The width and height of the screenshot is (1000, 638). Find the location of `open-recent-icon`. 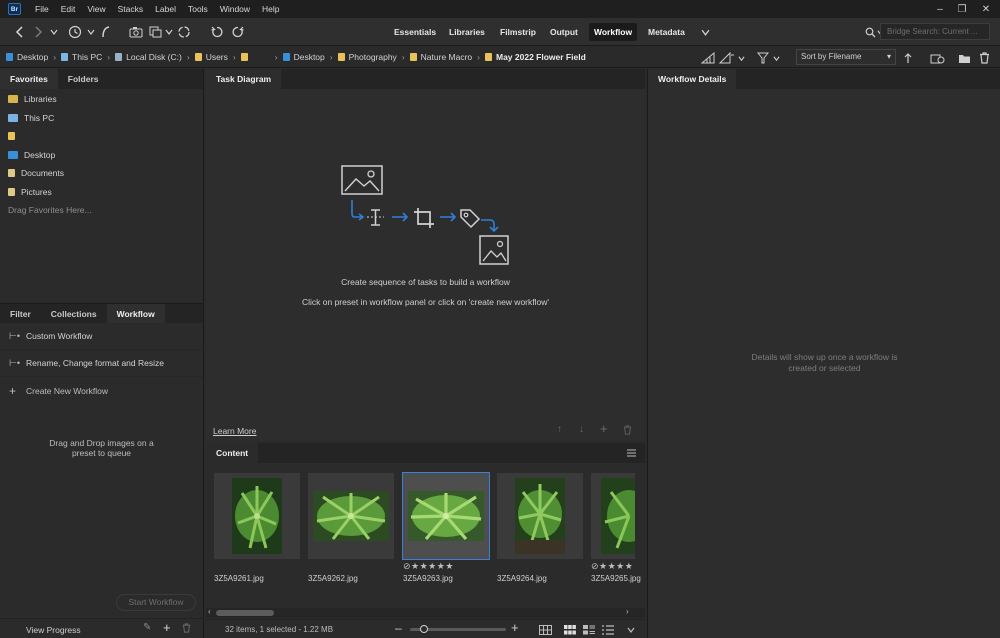

open-recent-icon is located at coordinates (938, 58).